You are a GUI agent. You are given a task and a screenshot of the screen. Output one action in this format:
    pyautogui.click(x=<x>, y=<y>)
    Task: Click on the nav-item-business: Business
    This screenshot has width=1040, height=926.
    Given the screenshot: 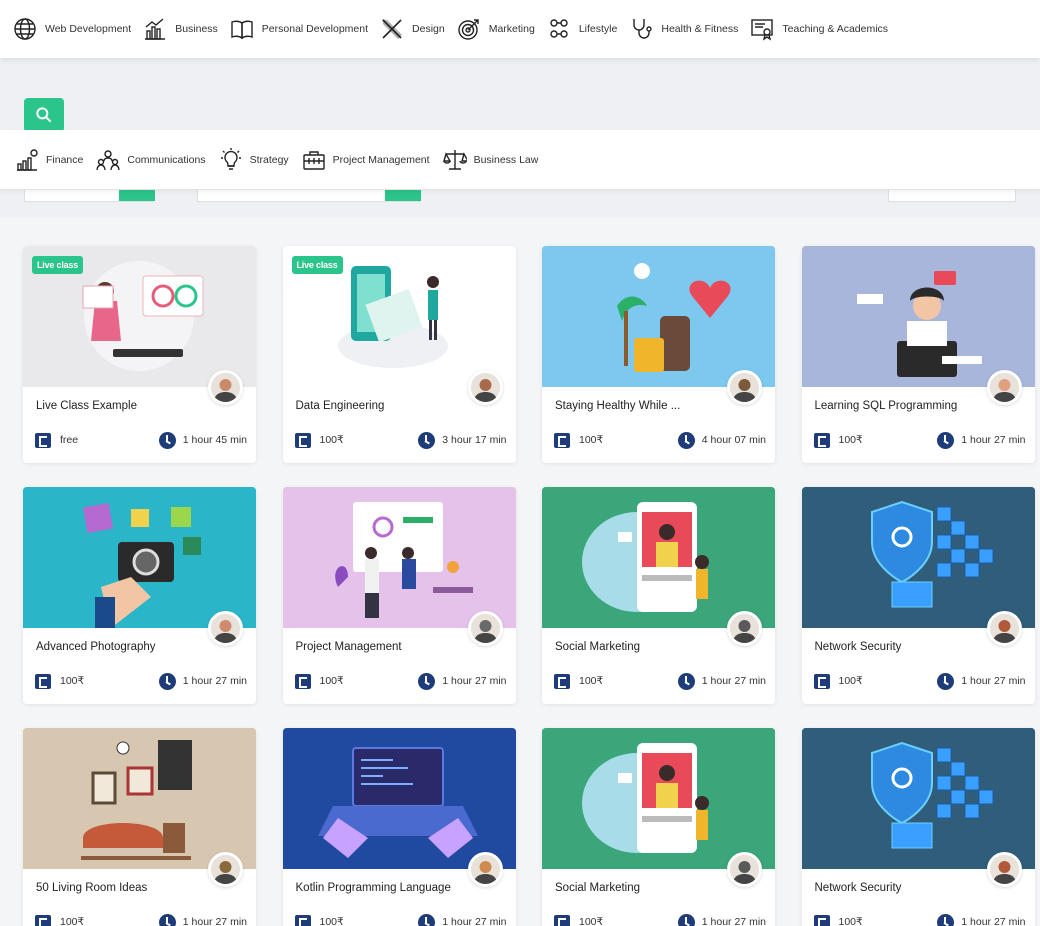 What is the action you would take?
    pyautogui.click(x=180, y=29)
    